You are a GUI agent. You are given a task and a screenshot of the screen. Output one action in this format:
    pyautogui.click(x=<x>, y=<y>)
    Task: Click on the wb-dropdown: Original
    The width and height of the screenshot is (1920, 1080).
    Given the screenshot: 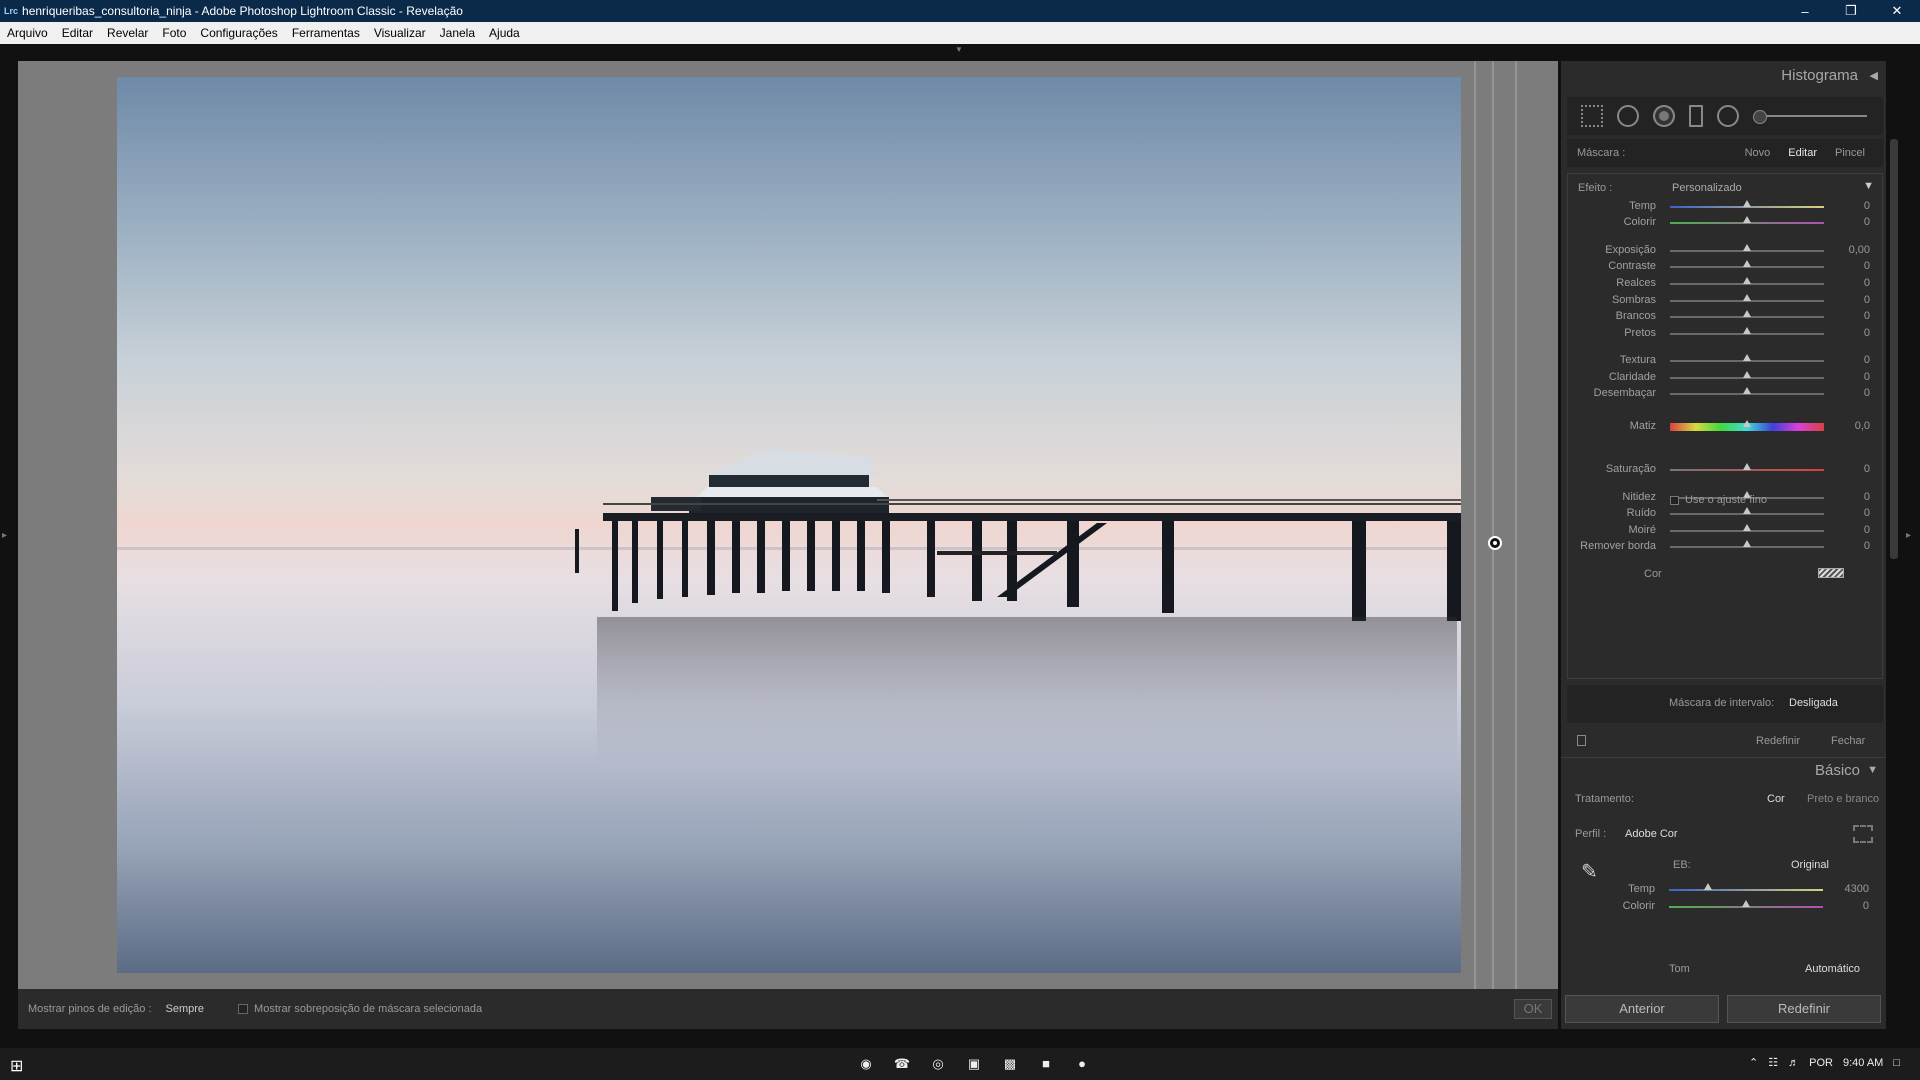 What is the action you would take?
    pyautogui.click(x=1810, y=865)
    